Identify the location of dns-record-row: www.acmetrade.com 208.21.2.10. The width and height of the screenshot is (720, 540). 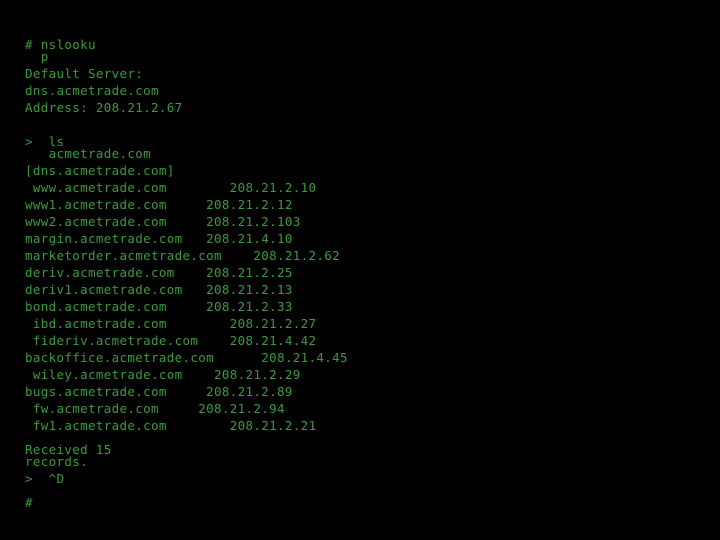
(372, 187).